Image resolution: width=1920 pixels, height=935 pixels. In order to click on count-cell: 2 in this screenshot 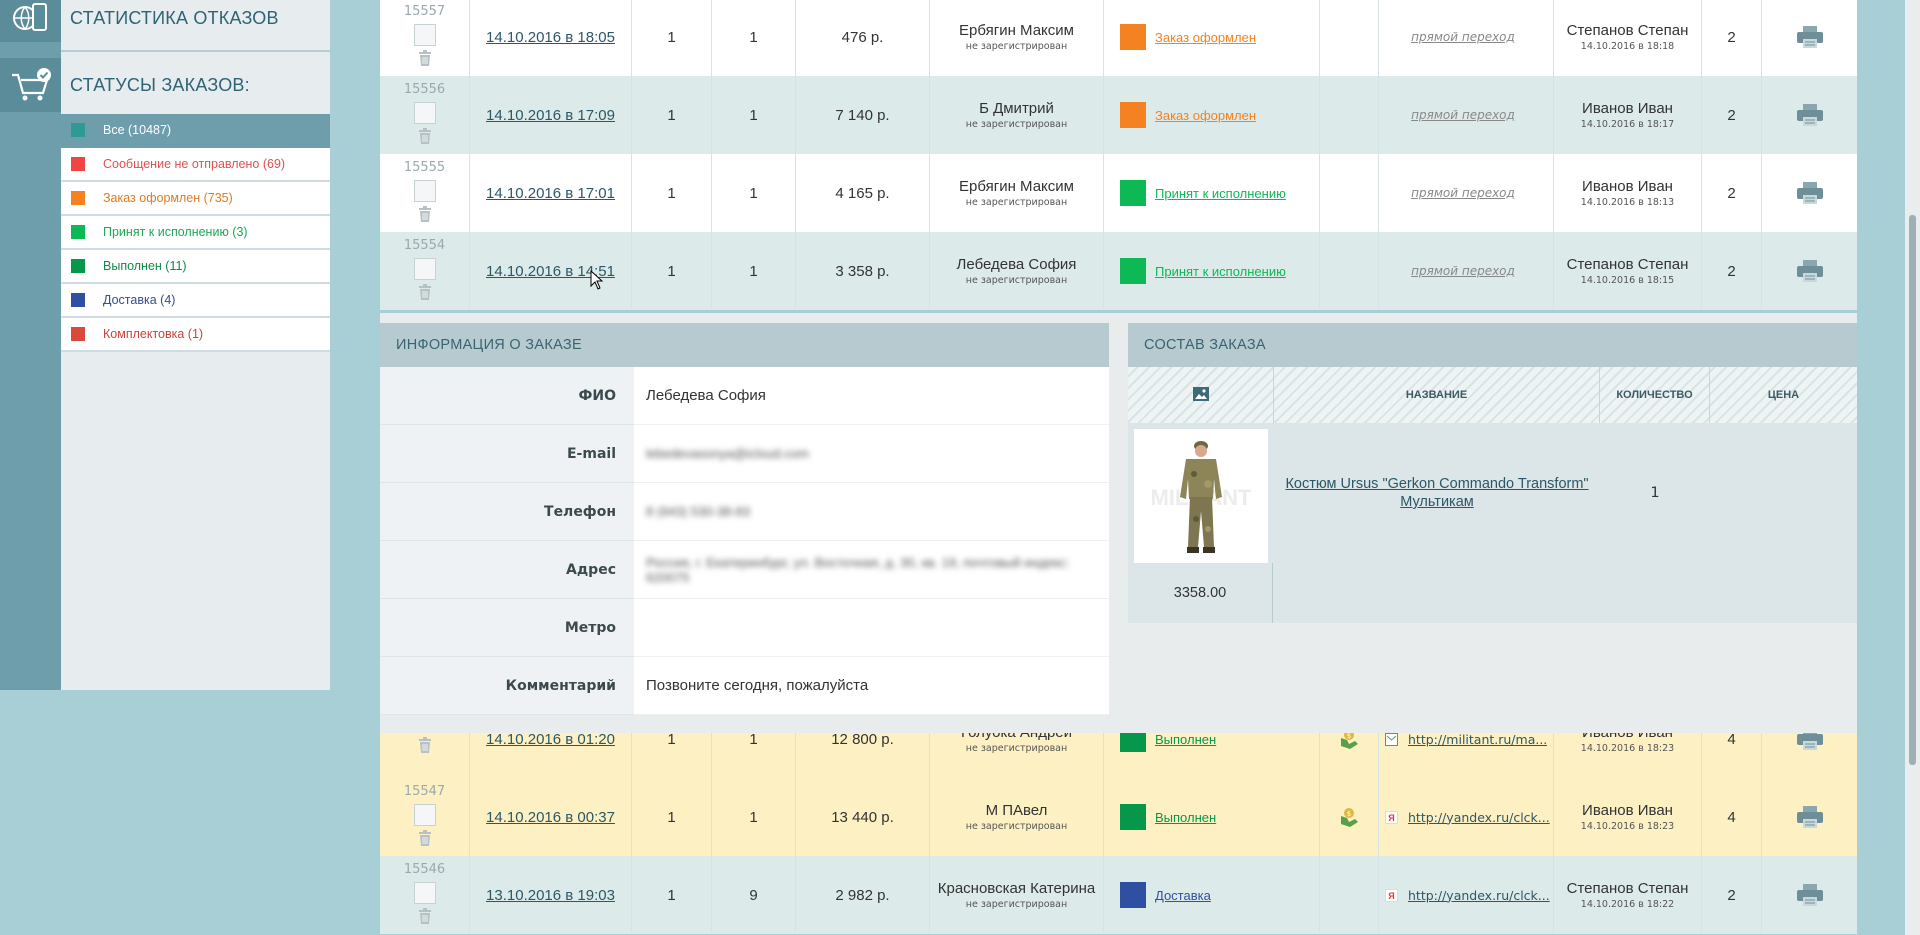, I will do `click(1732, 115)`.